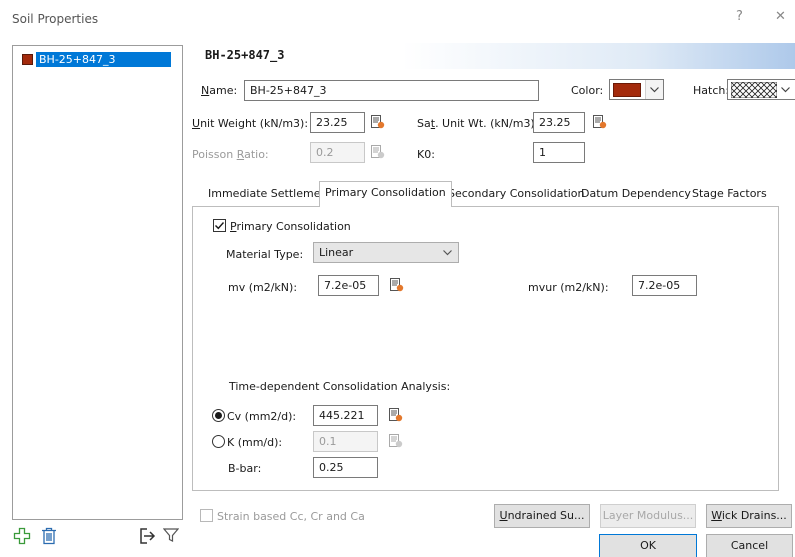 The image size is (795, 557). What do you see at coordinates (587, 90) in the screenshot?
I see `color-label: Color:` at bounding box center [587, 90].